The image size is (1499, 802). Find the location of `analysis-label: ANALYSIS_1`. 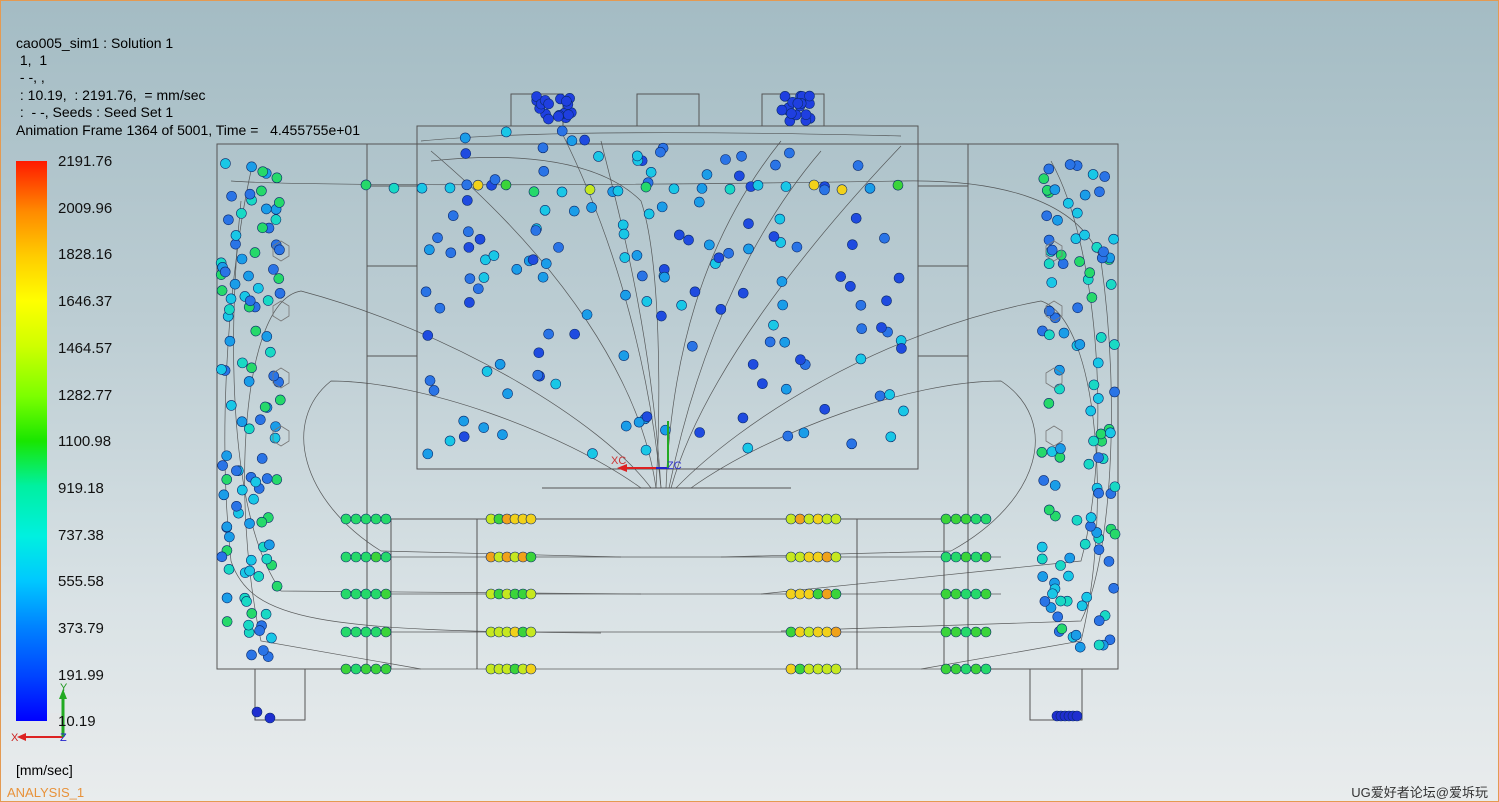

analysis-label: ANALYSIS_1 is located at coordinates (46, 792).